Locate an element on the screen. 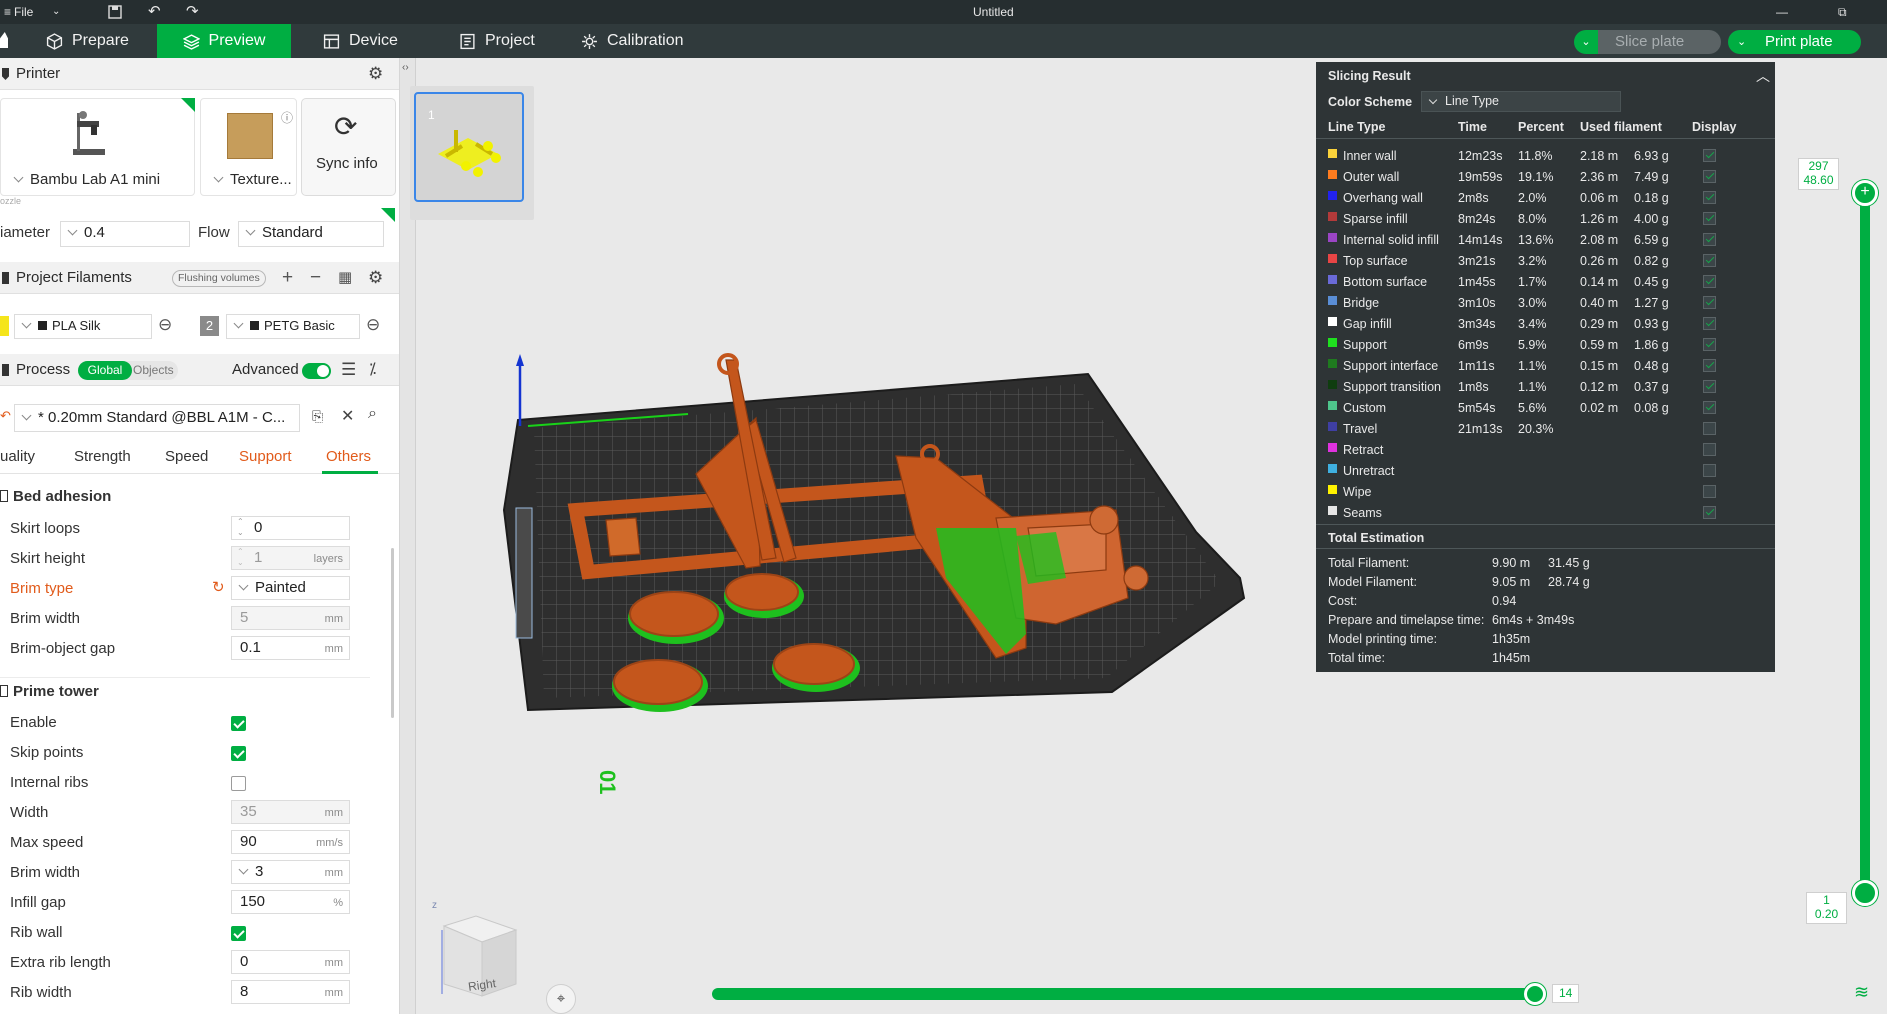 Image resolution: width=1887 pixels, height=1014 pixels. move-slider-handle is located at coordinates (1535, 994).